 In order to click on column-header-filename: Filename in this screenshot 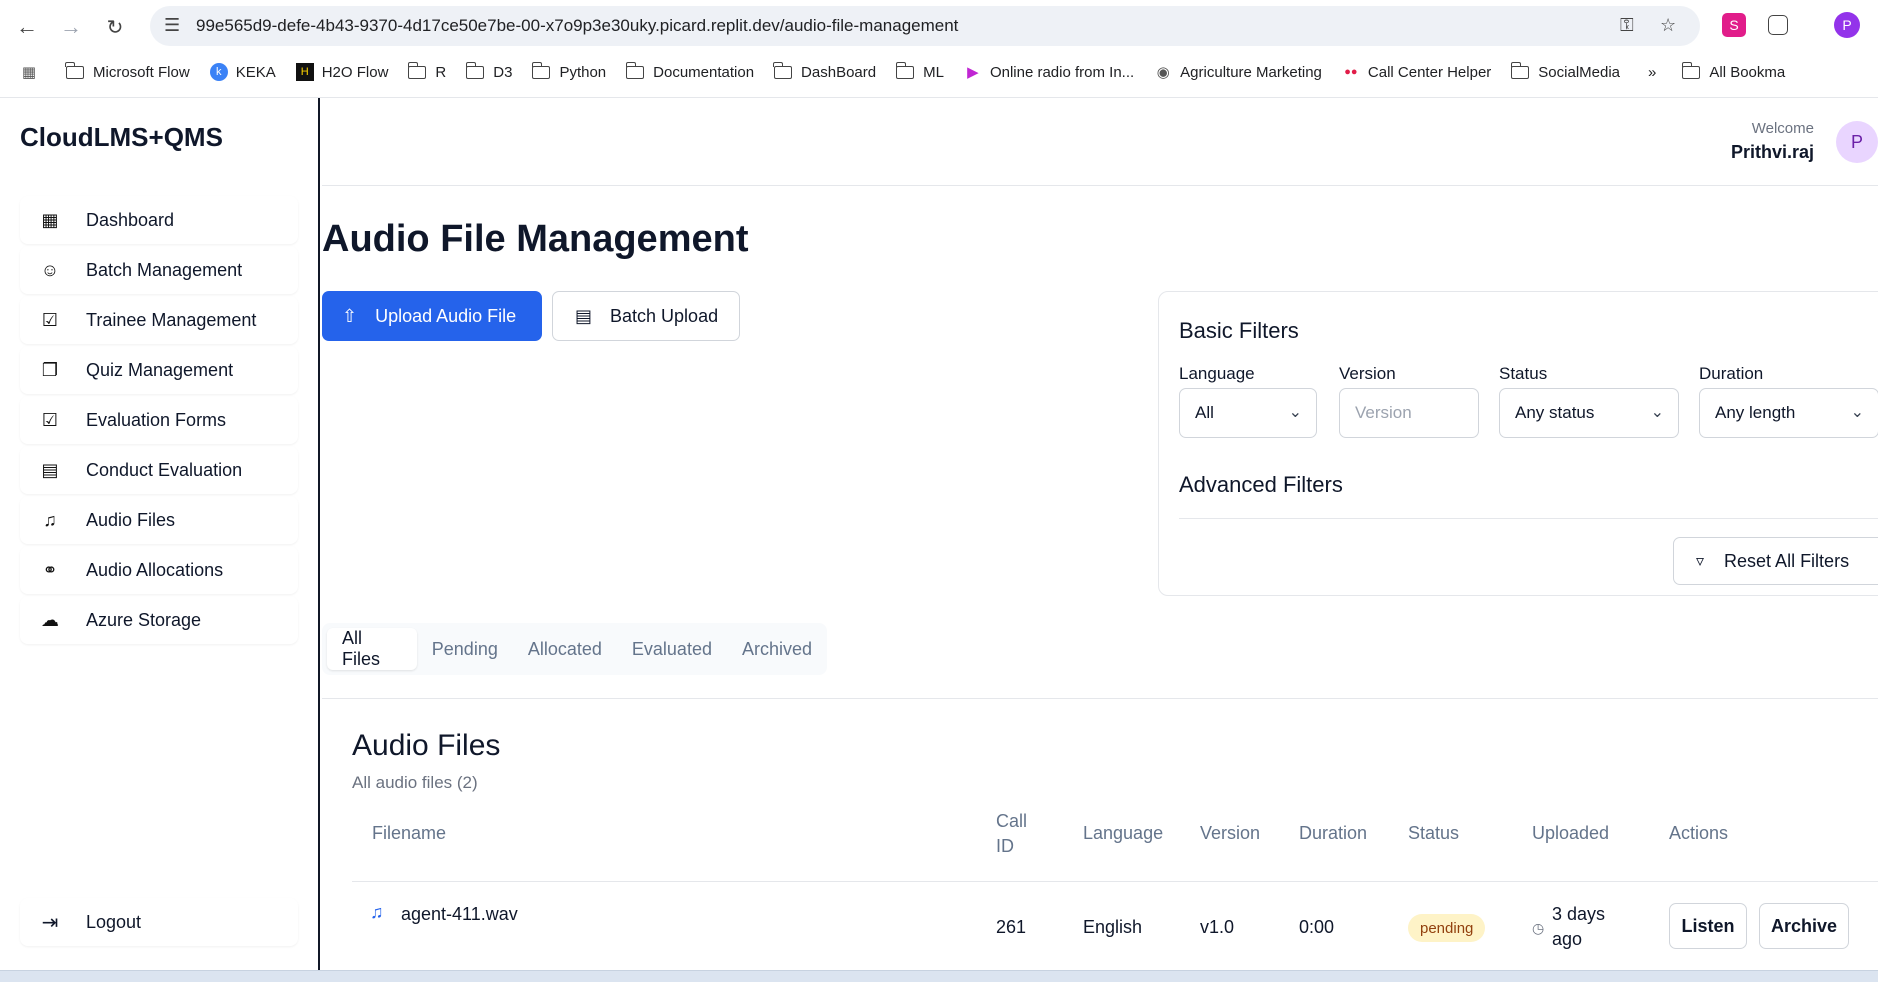, I will do `click(409, 833)`.